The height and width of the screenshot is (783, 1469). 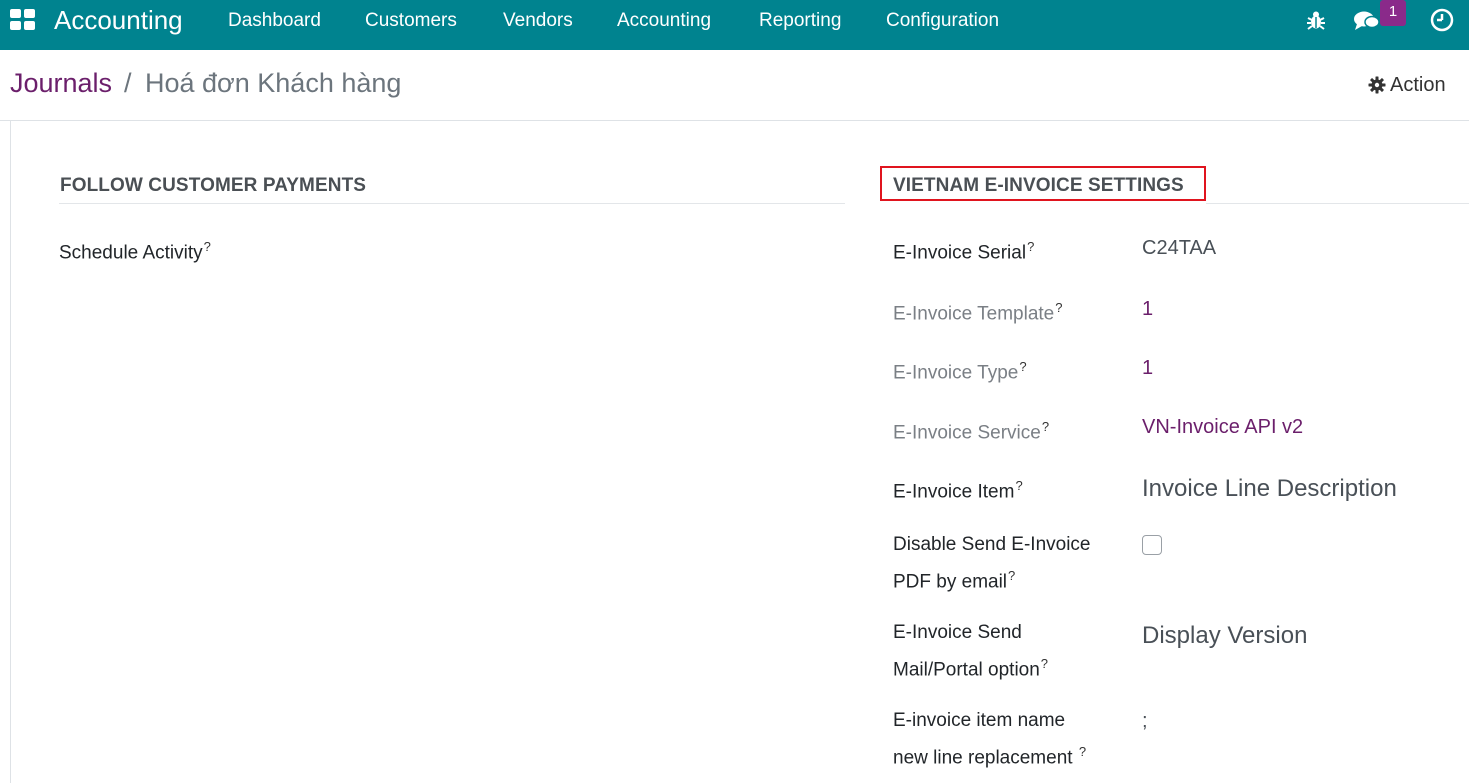 I want to click on action-label: Action, so click(x=1418, y=85).